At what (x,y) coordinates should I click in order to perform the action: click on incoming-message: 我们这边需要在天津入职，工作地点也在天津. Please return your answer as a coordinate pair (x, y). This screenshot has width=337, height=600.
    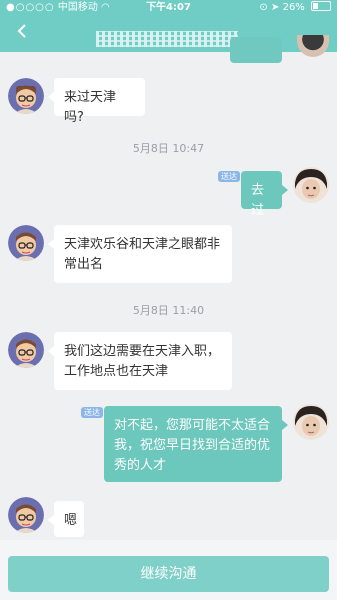
    Looking at the image, I should click on (140, 361).